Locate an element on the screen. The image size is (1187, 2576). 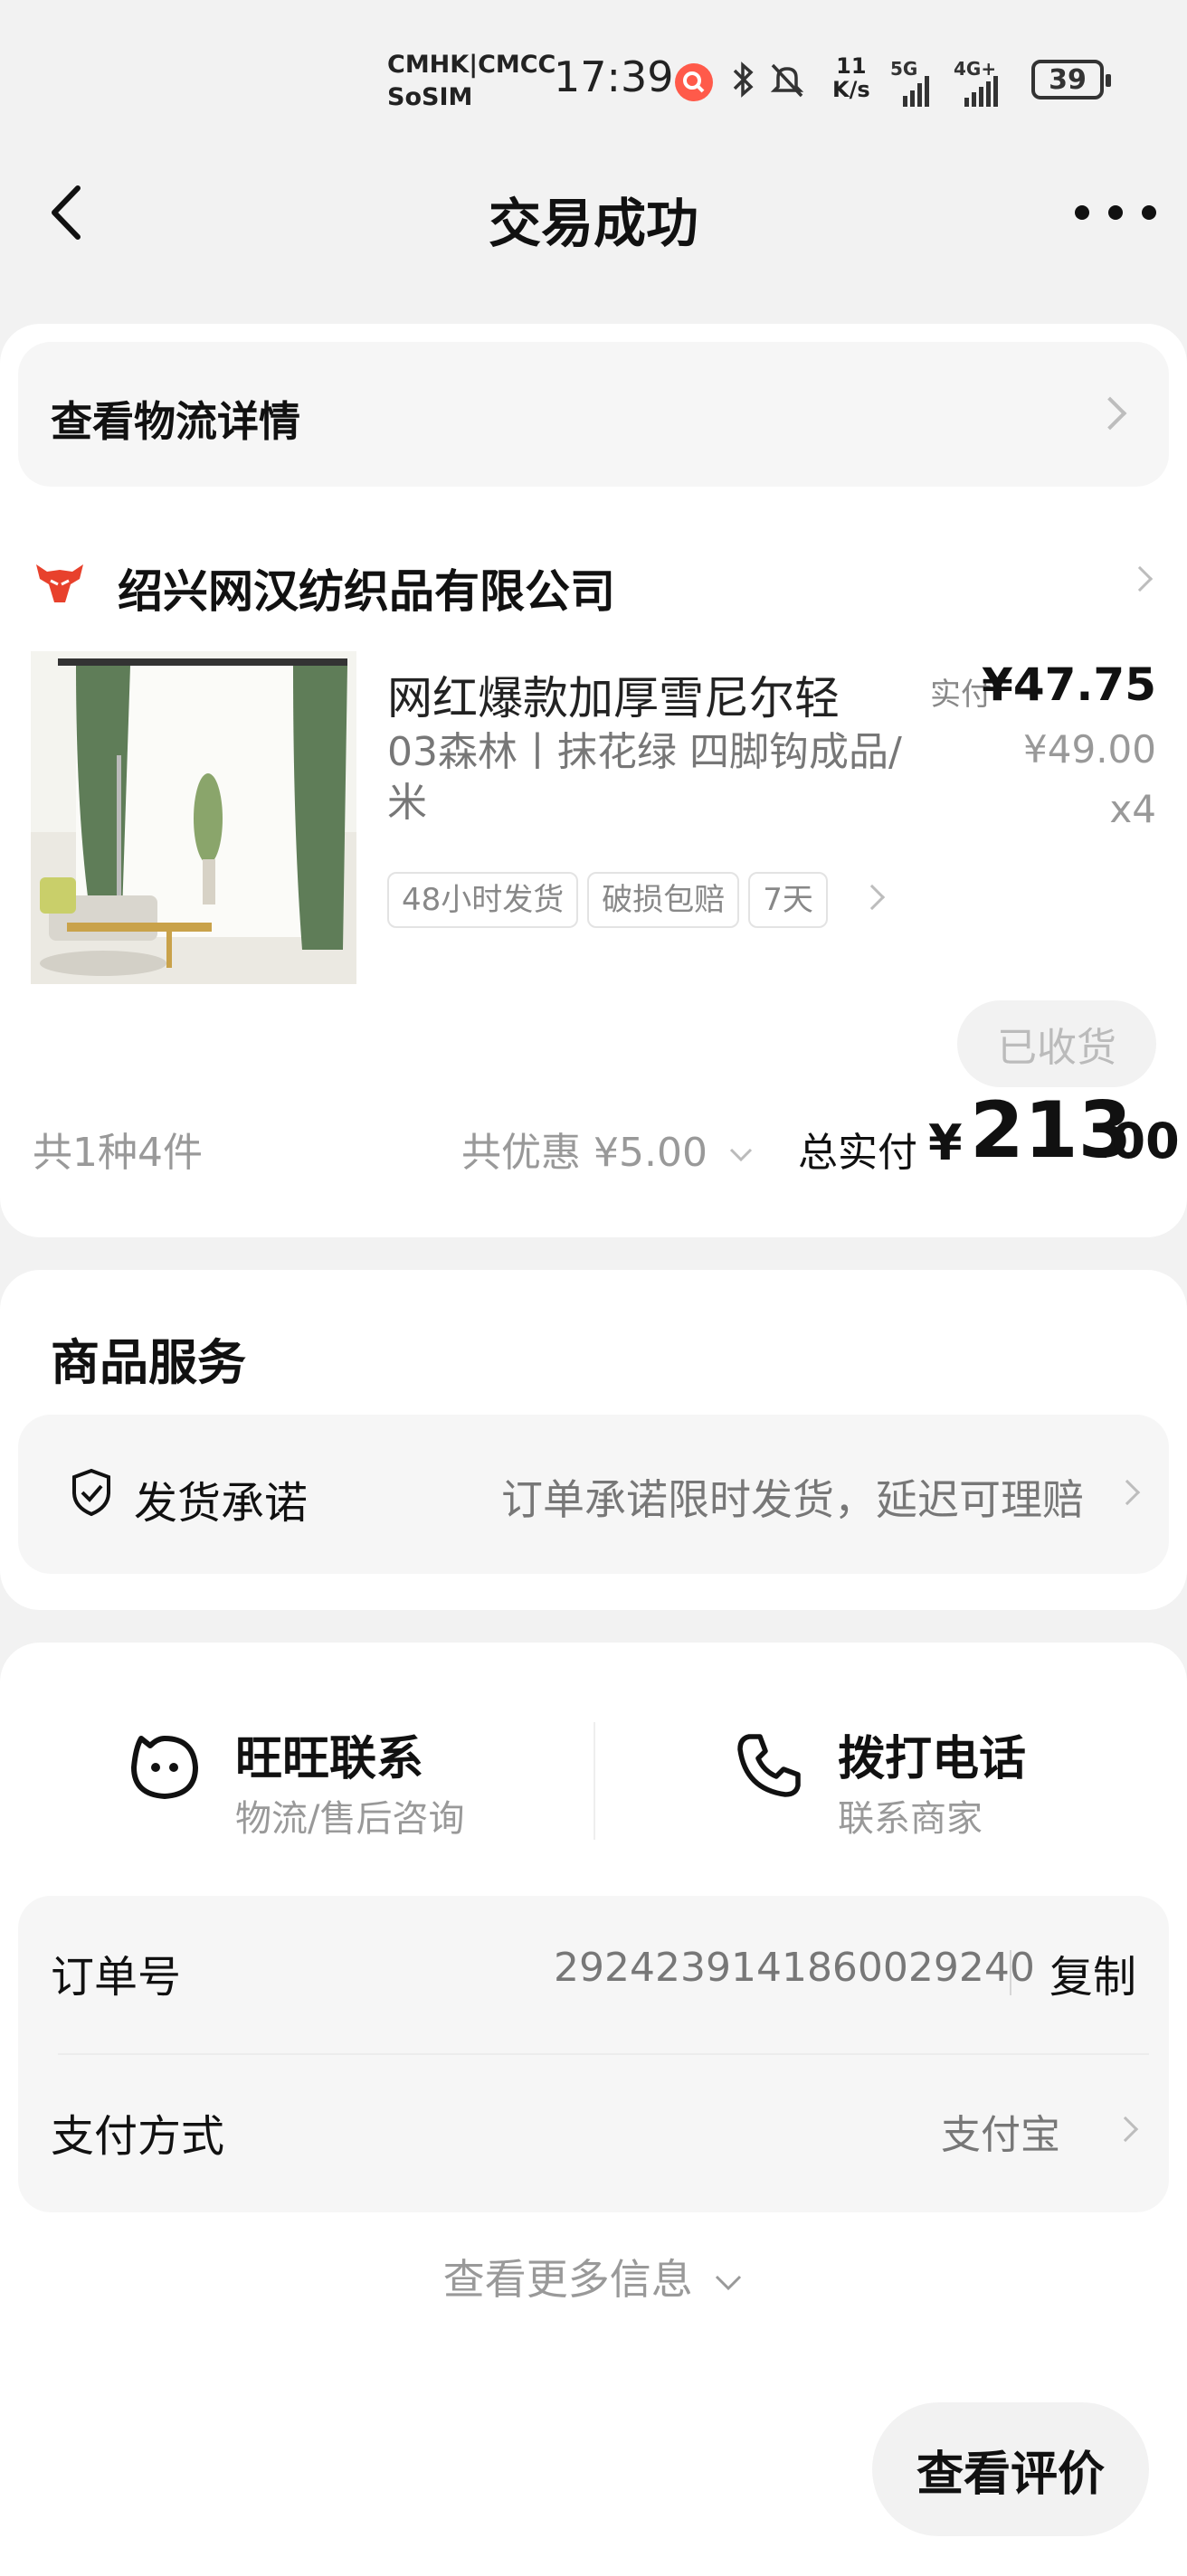
carrier-line2: SoSIM is located at coordinates (430, 97).